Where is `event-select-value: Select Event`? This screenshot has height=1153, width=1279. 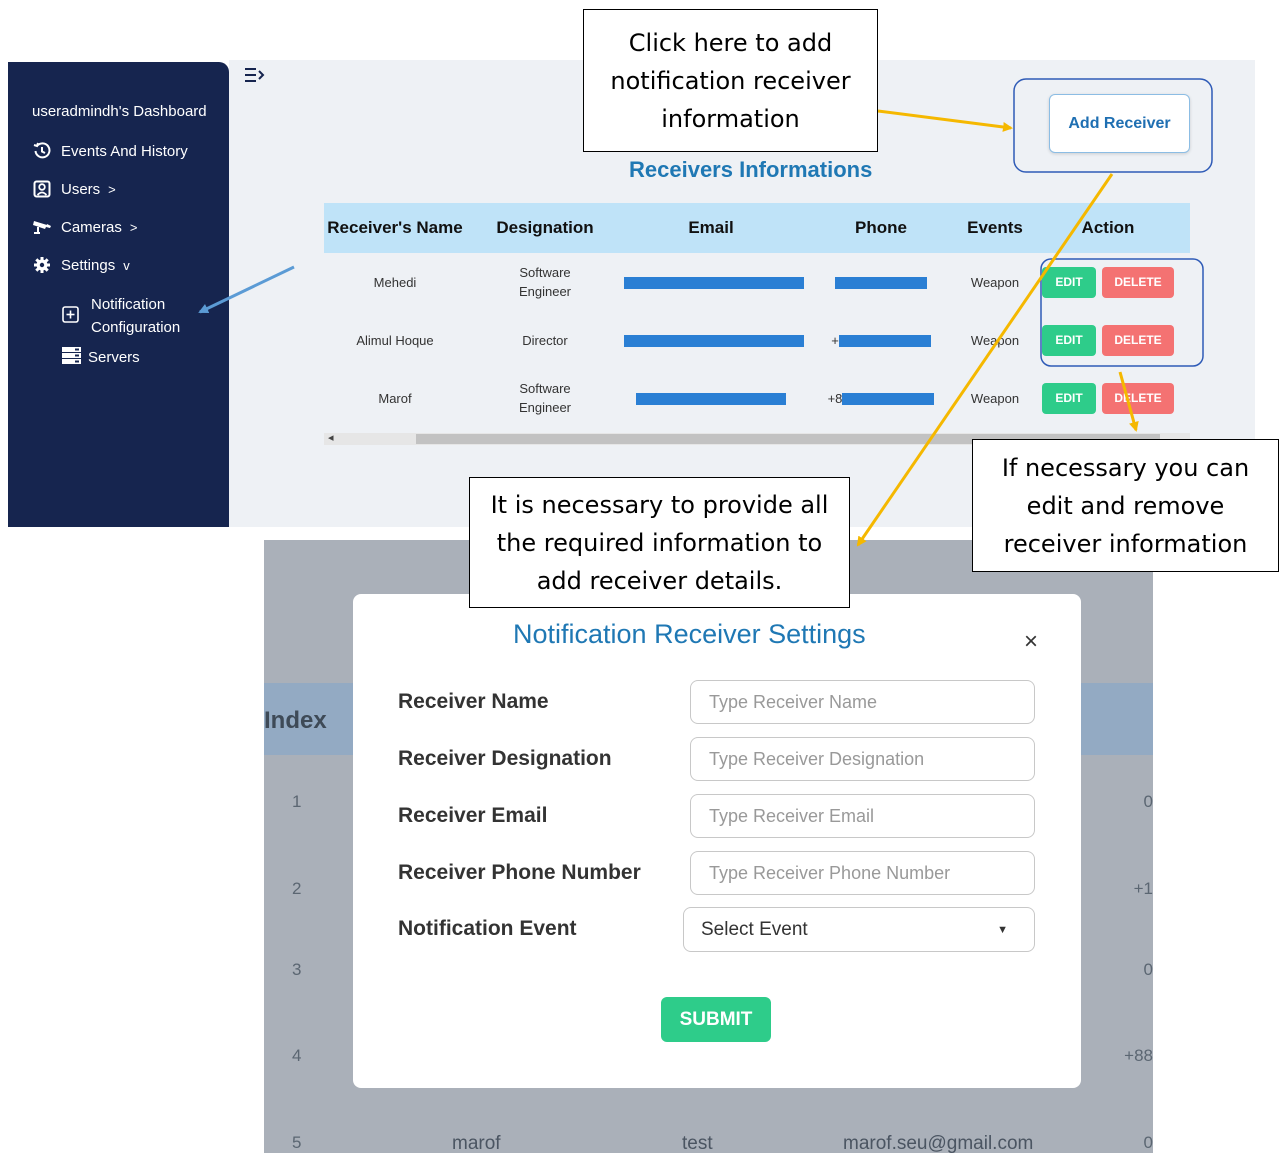
event-select-value: Select Event is located at coordinates (754, 929).